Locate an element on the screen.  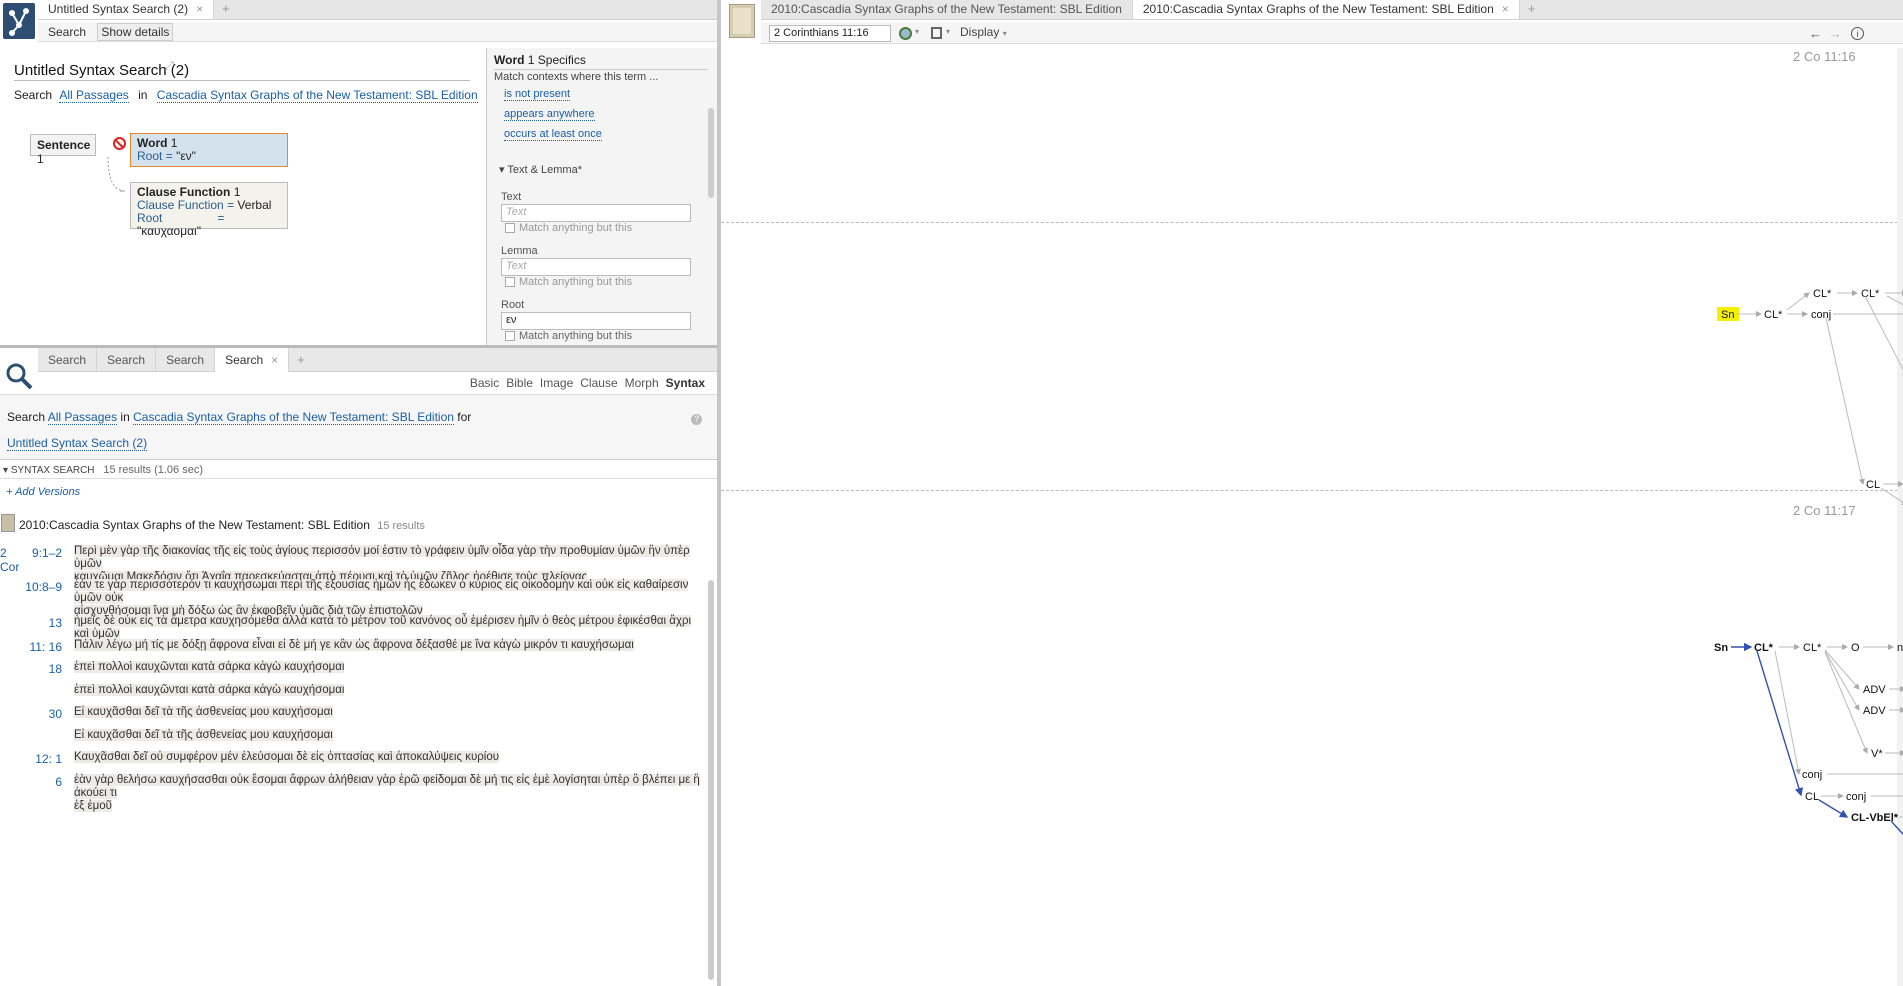
specifics-scrollbar is located at coordinates (711, 153).